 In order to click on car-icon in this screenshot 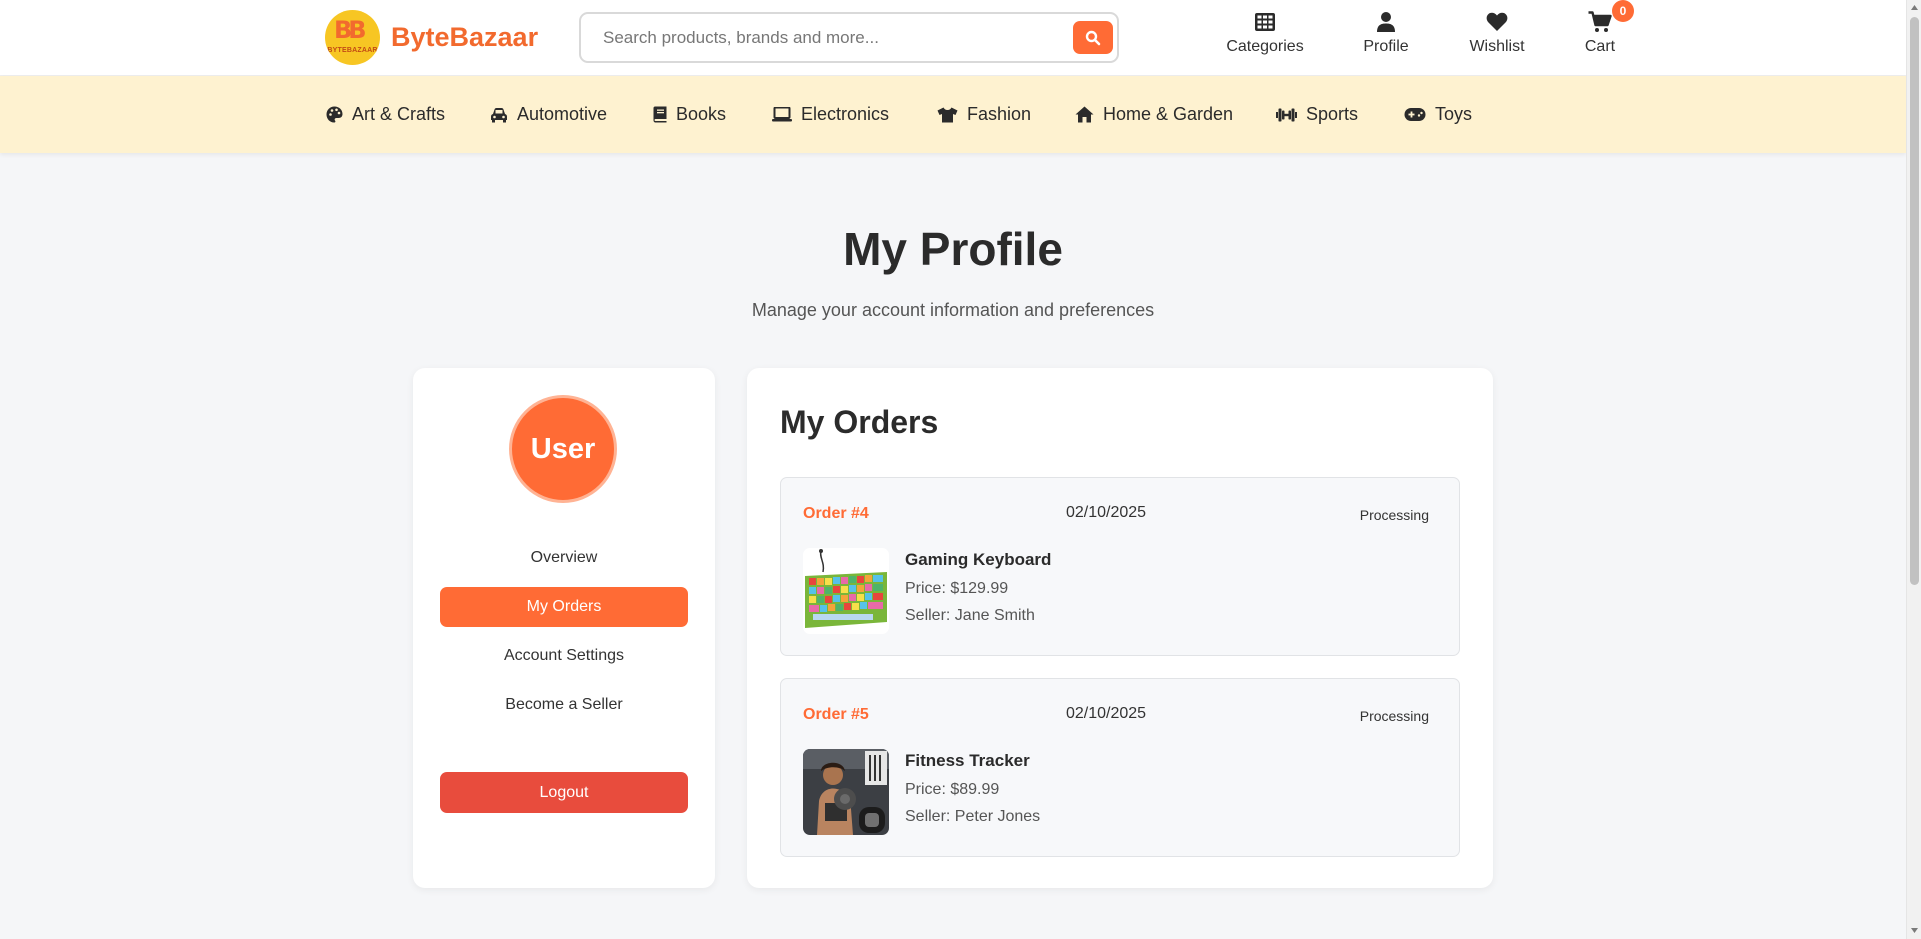, I will do `click(499, 114)`.